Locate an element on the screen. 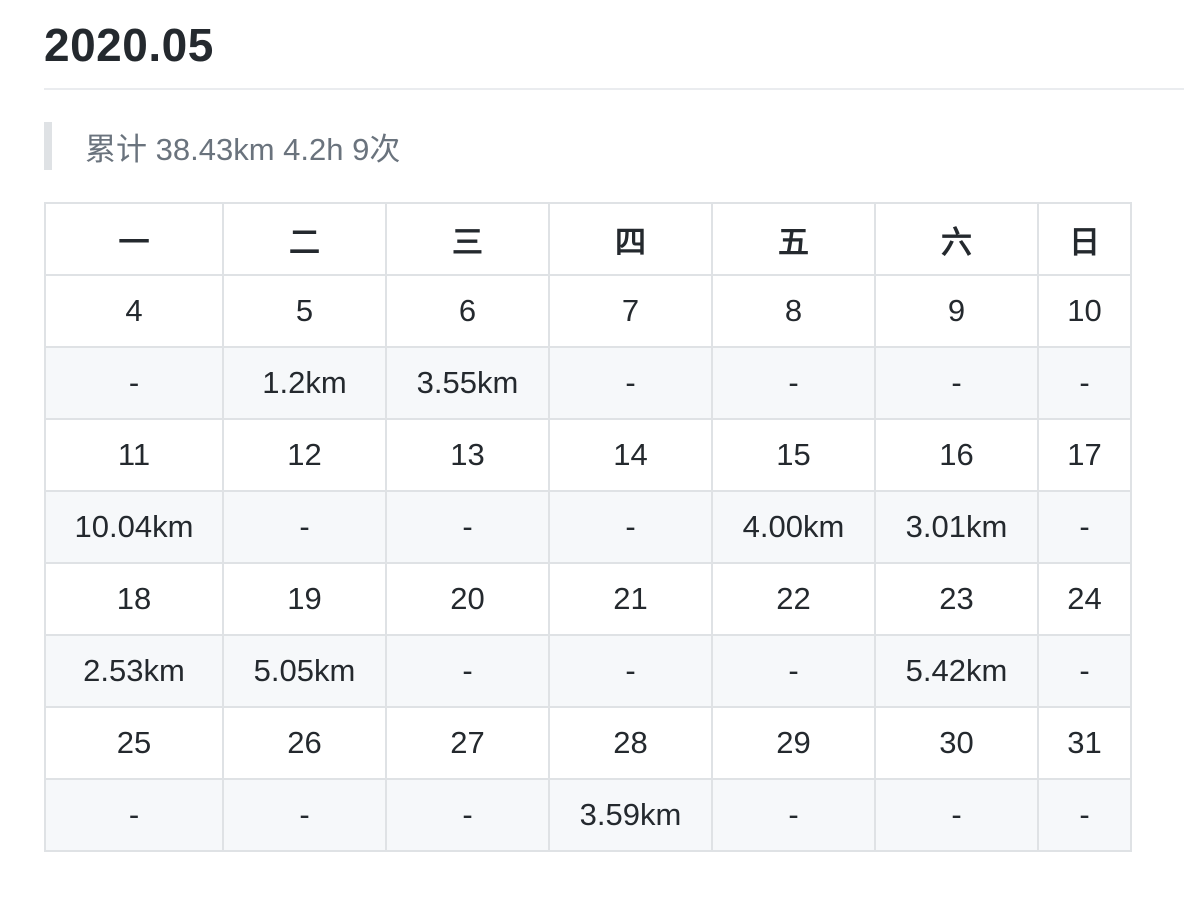 Image resolution: width=1184 pixels, height=904 pixels. distance-cell: 2.53km is located at coordinates (134, 671).